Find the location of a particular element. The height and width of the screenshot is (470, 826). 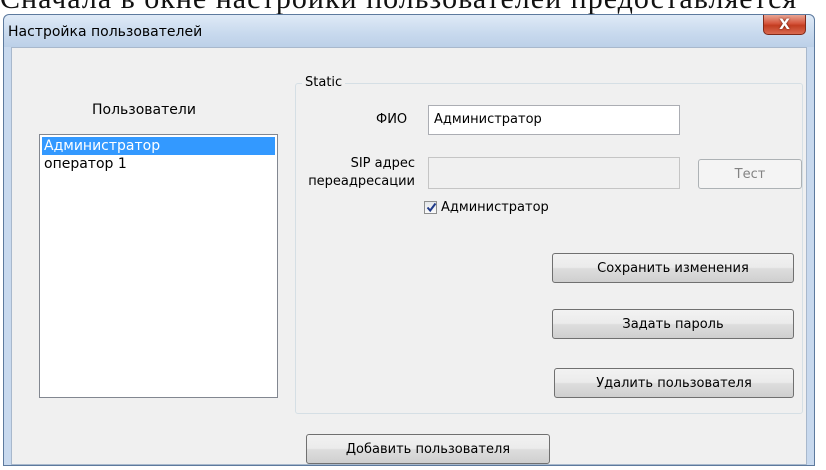

set-password-button: Задать пароль is located at coordinates (673, 324).